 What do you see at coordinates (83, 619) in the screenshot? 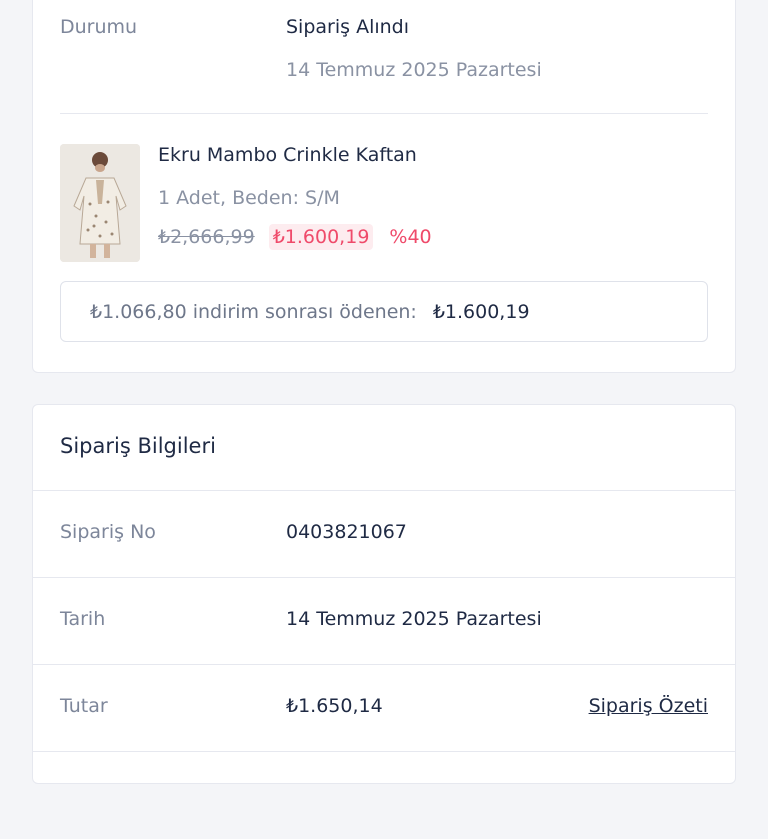
I see `order-date-label: Tarih` at bounding box center [83, 619].